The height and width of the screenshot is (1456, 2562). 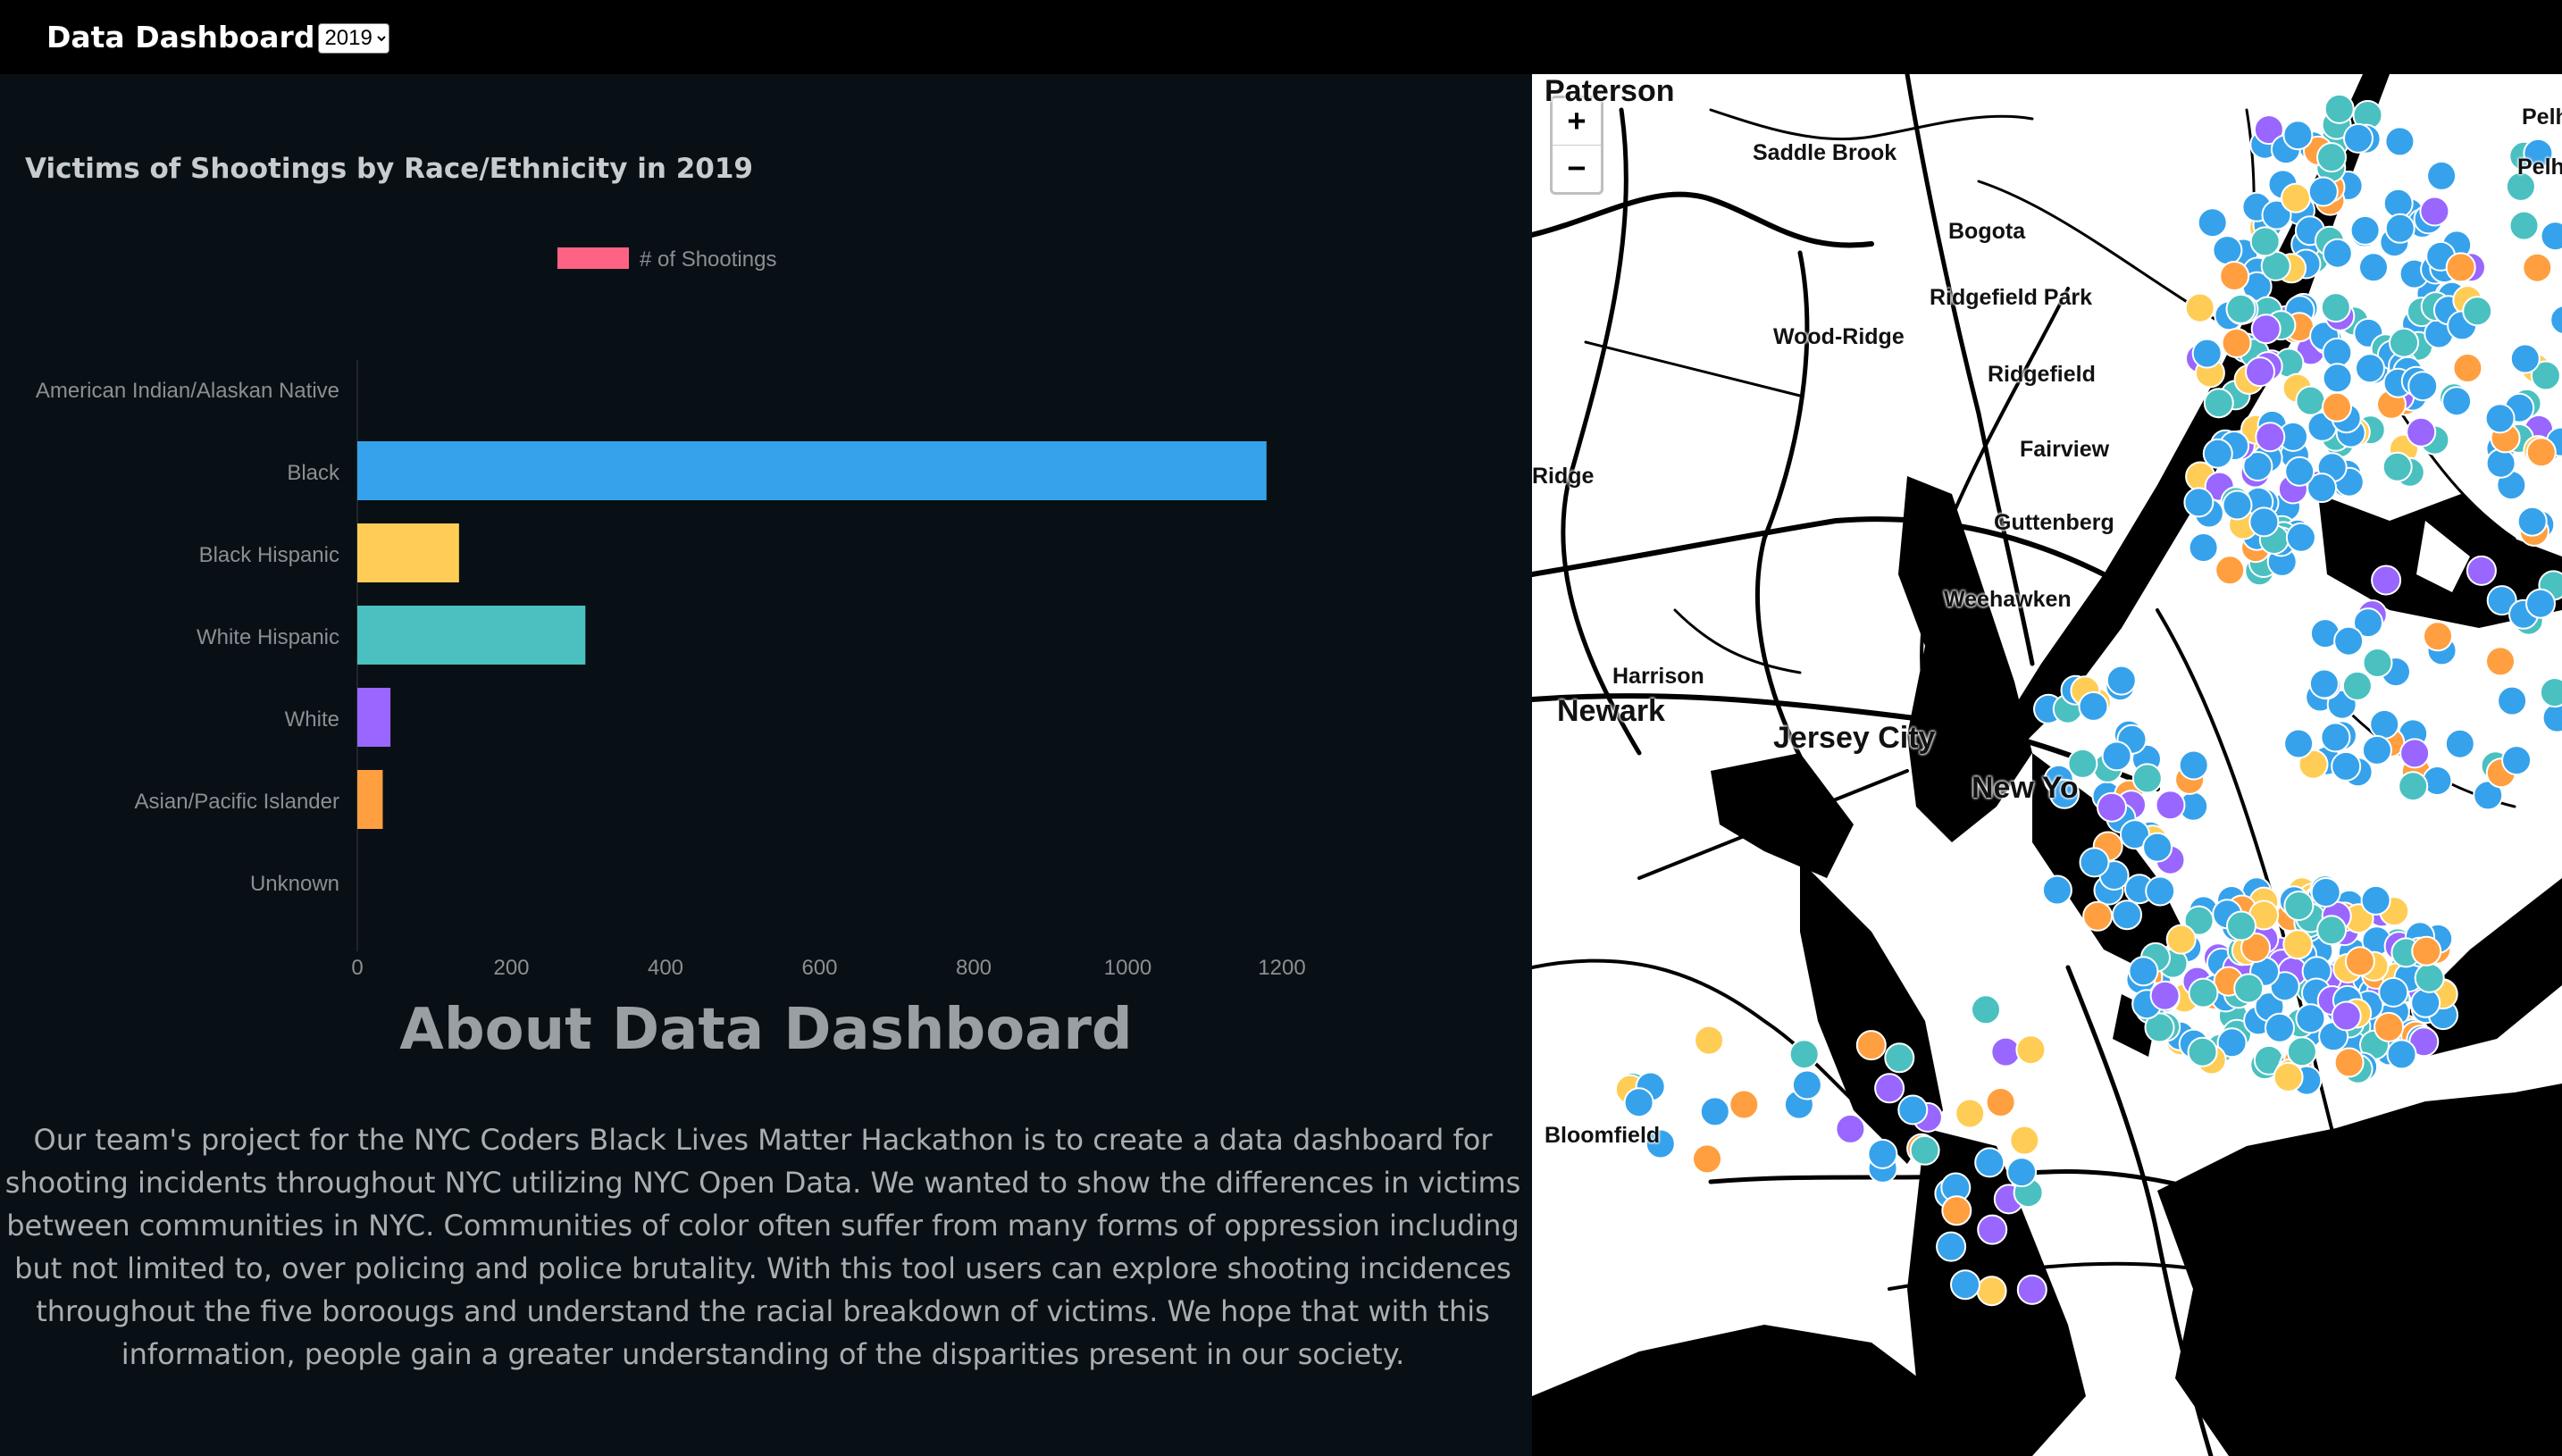 I want to click on zoom-out-button: −, so click(x=1577, y=168).